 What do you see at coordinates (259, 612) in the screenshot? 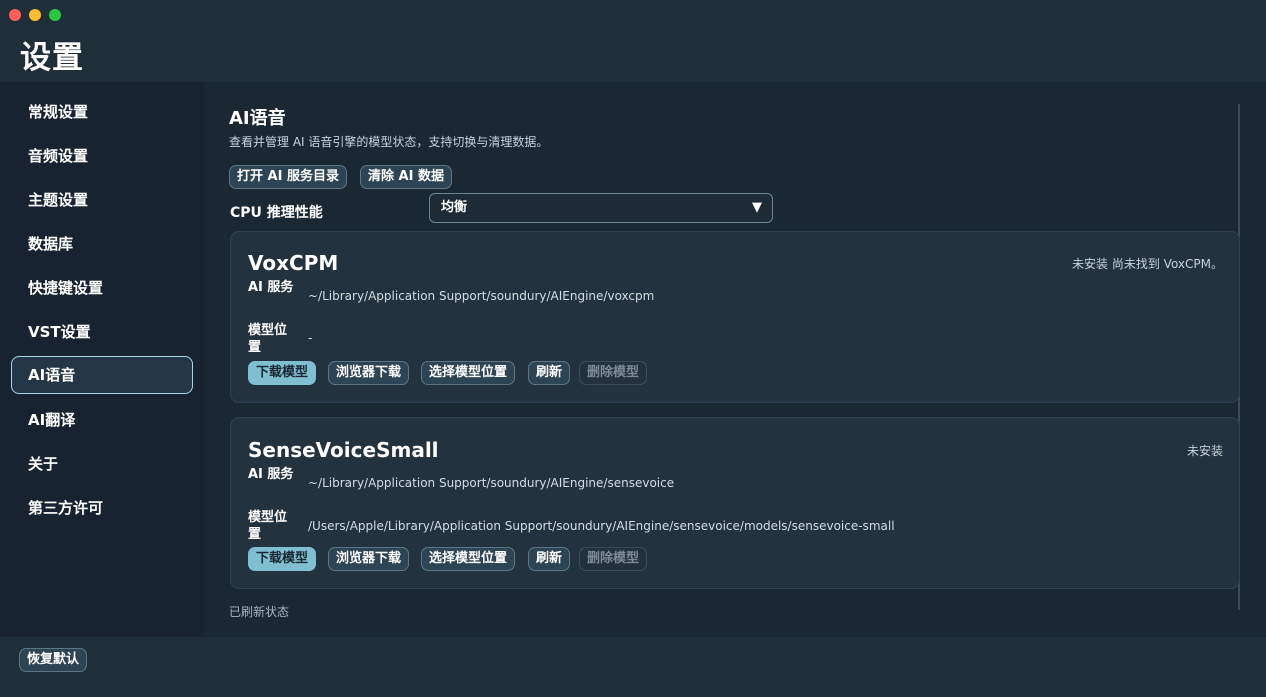
I see `status-message: 已刷新状态` at bounding box center [259, 612].